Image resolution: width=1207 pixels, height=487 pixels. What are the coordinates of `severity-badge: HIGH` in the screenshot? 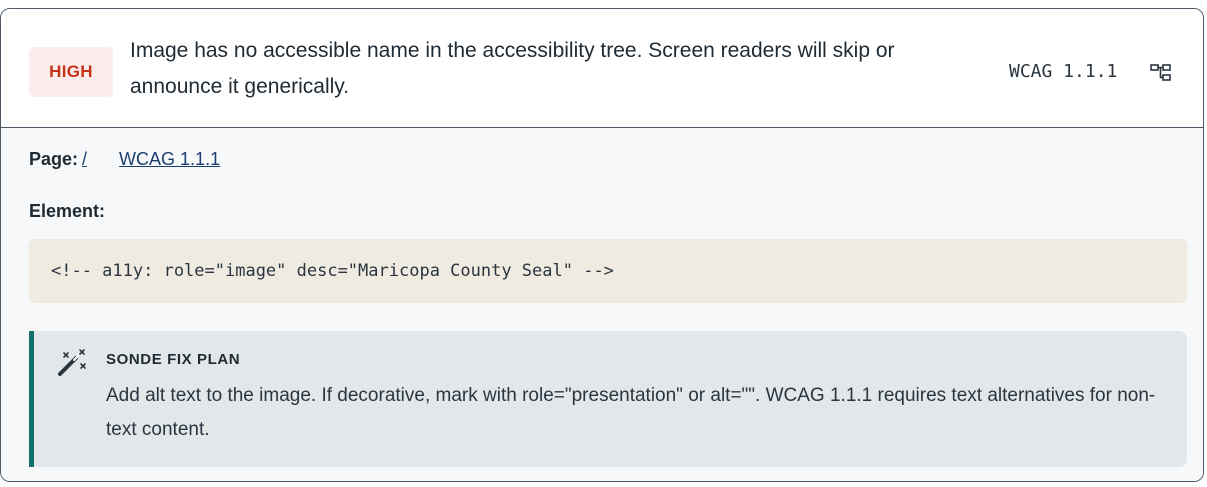 It's located at (71, 72).